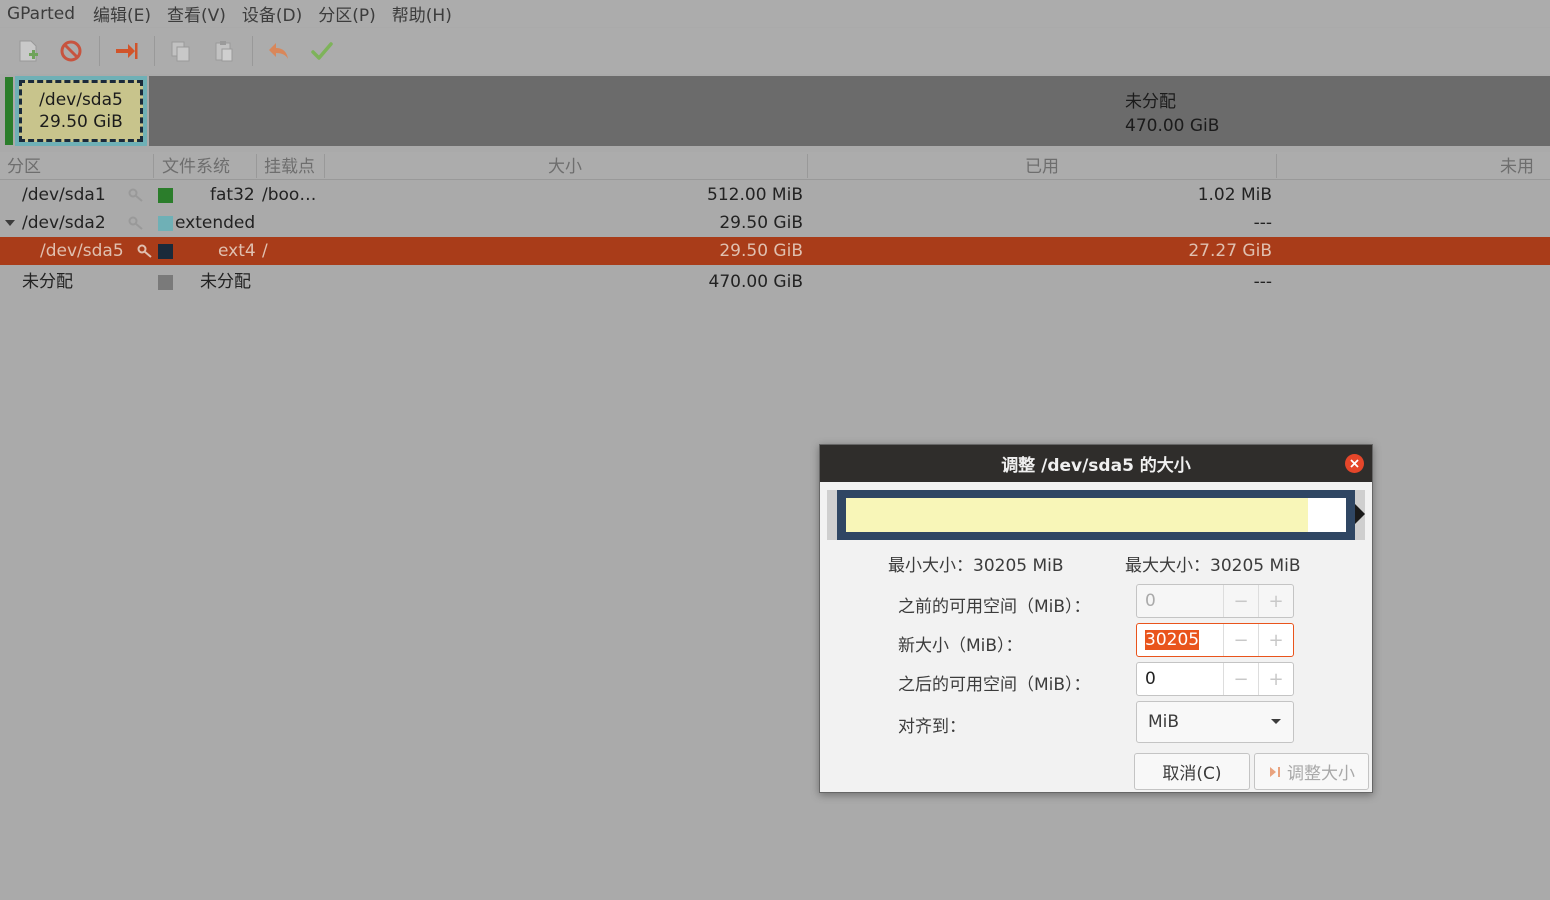  I want to click on row-mountpoint: /, so click(265, 251).